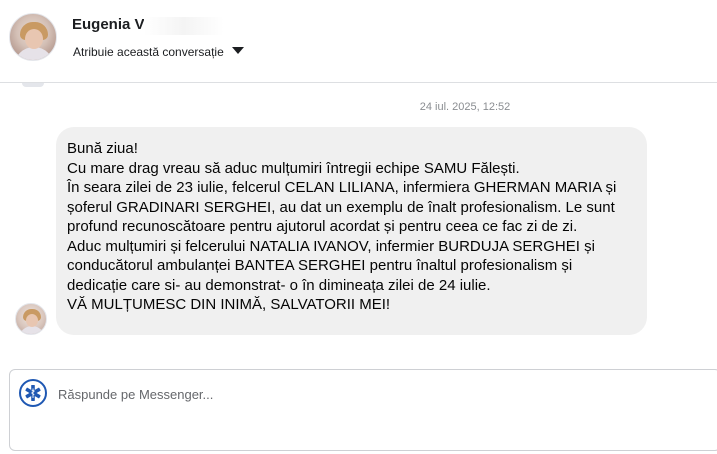 This screenshot has height=454, width=717. What do you see at coordinates (102, 148) in the screenshot?
I see `message-line: Bună ziua!` at bounding box center [102, 148].